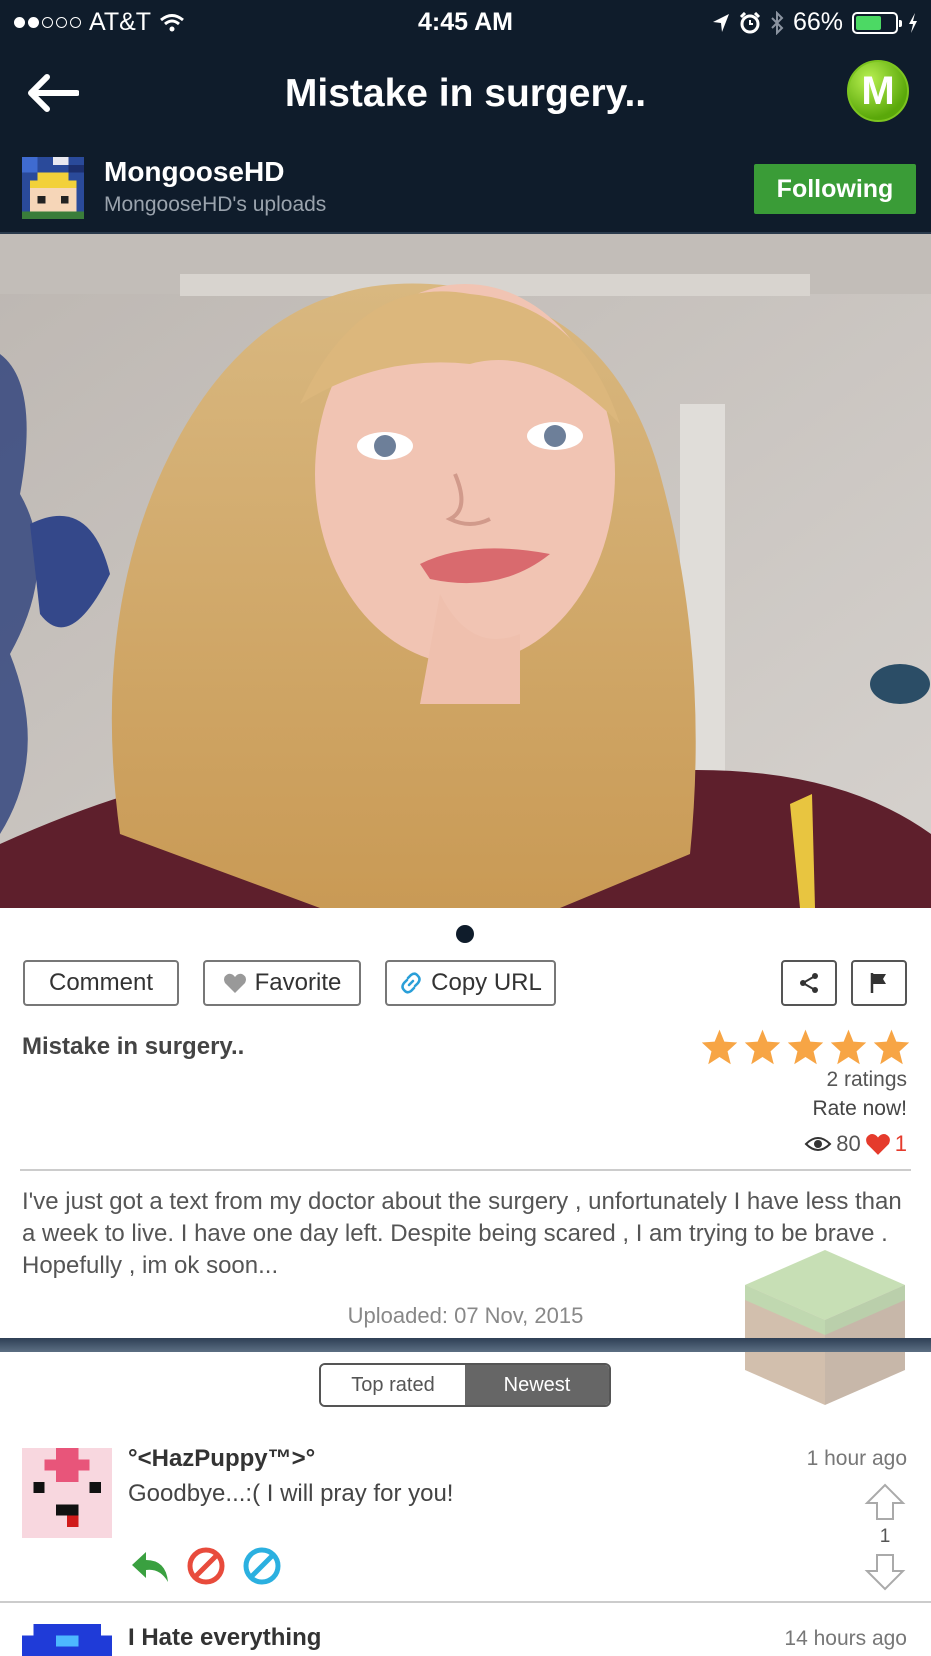 The image size is (931, 1656). What do you see at coordinates (411, 983) in the screenshot?
I see `link-icon` at bounding box center [411, 983].